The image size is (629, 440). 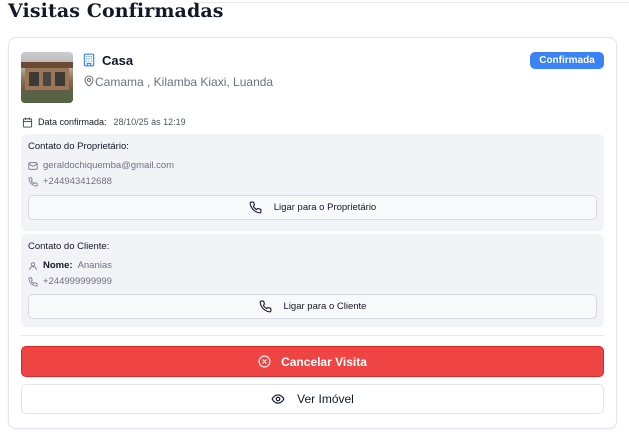 What do you see at coordinates (78, 146) in the screenshot?
I see `owner-contact-title: Contato do Proprietário:` at bounding box center [78, 146].